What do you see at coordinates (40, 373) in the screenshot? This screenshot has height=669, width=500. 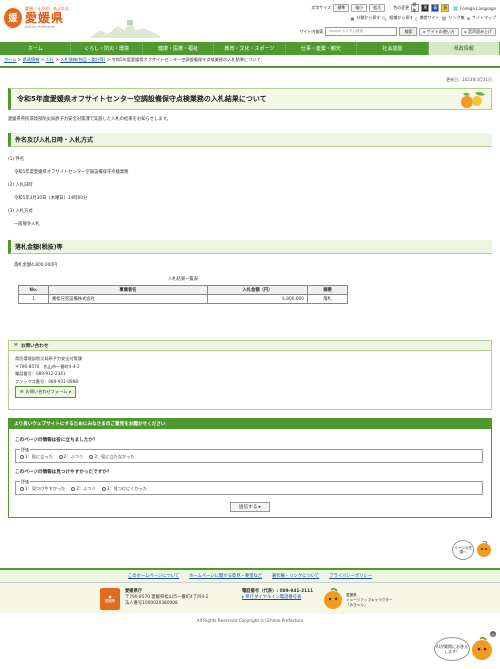 I see `contact-phone: 電話番号：089-912-2341` at bounding box center [40, 373].